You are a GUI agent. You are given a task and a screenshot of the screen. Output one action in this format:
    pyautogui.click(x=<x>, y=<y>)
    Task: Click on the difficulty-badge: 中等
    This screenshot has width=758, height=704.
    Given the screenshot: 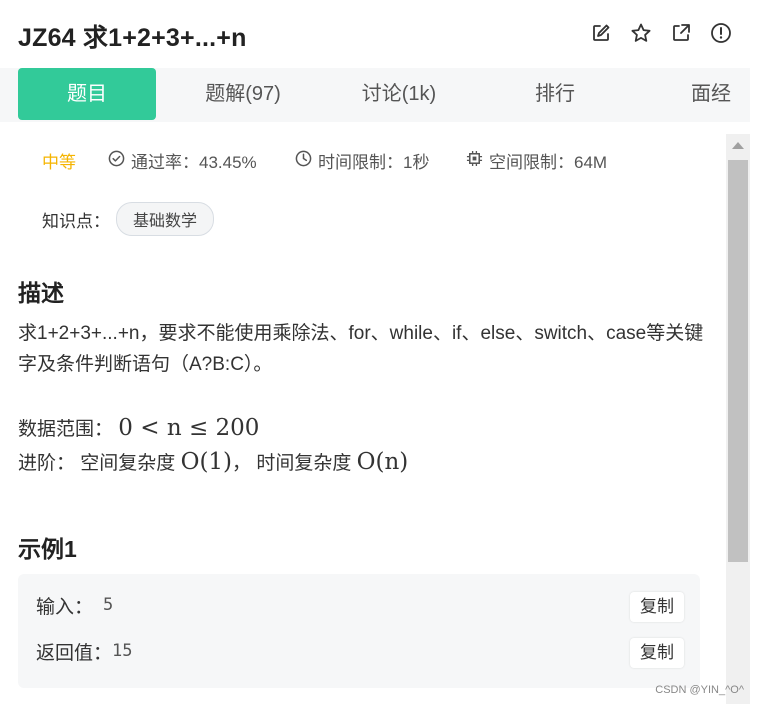 What is the action you would take?
    pyautogui.click(x=59, y=160)
    